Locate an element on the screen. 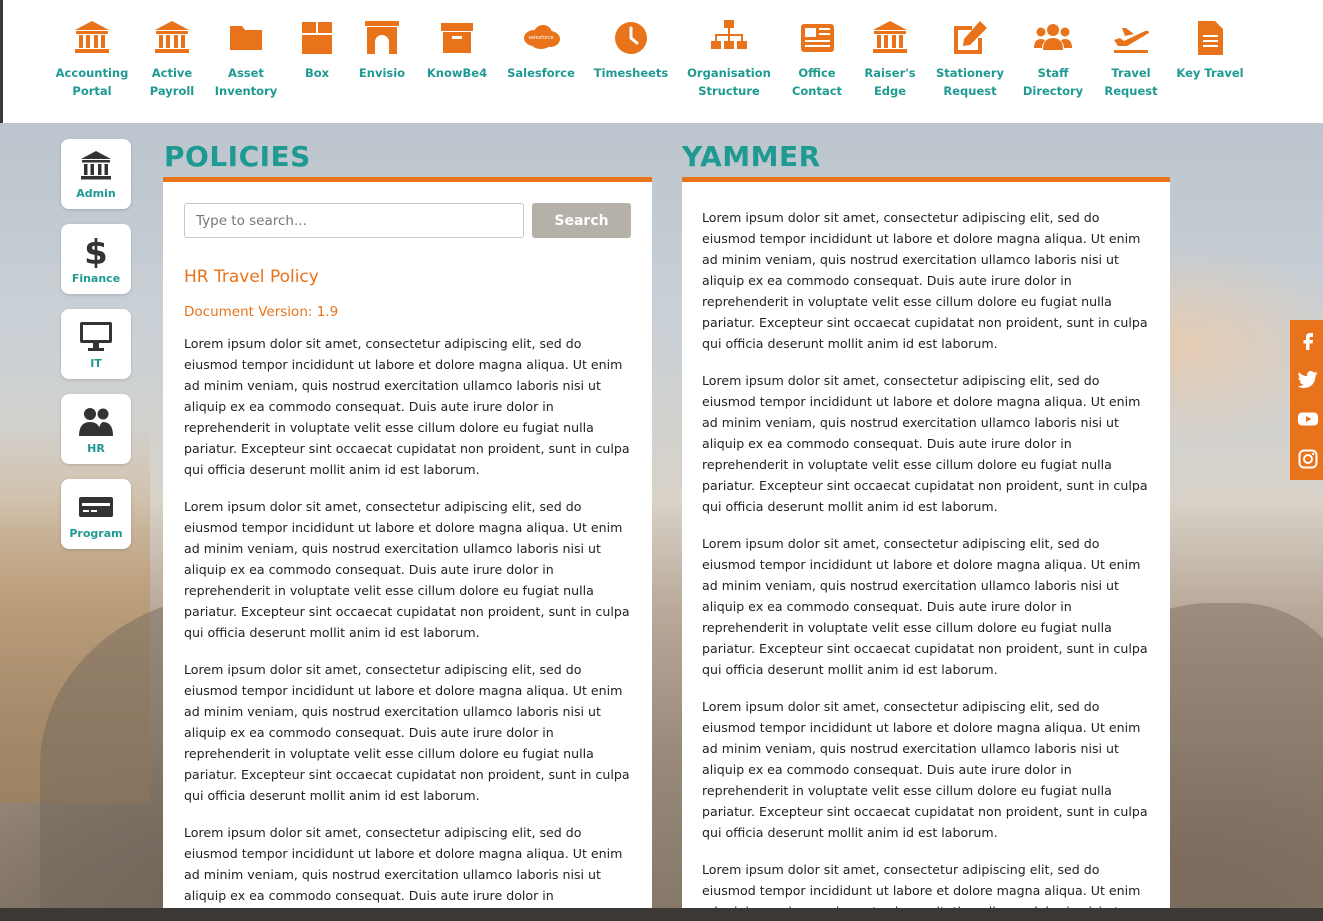 Image resolution: width=1323 pixels, height=921 pixels. category-label: Finance is located at coordinates (96, 278).